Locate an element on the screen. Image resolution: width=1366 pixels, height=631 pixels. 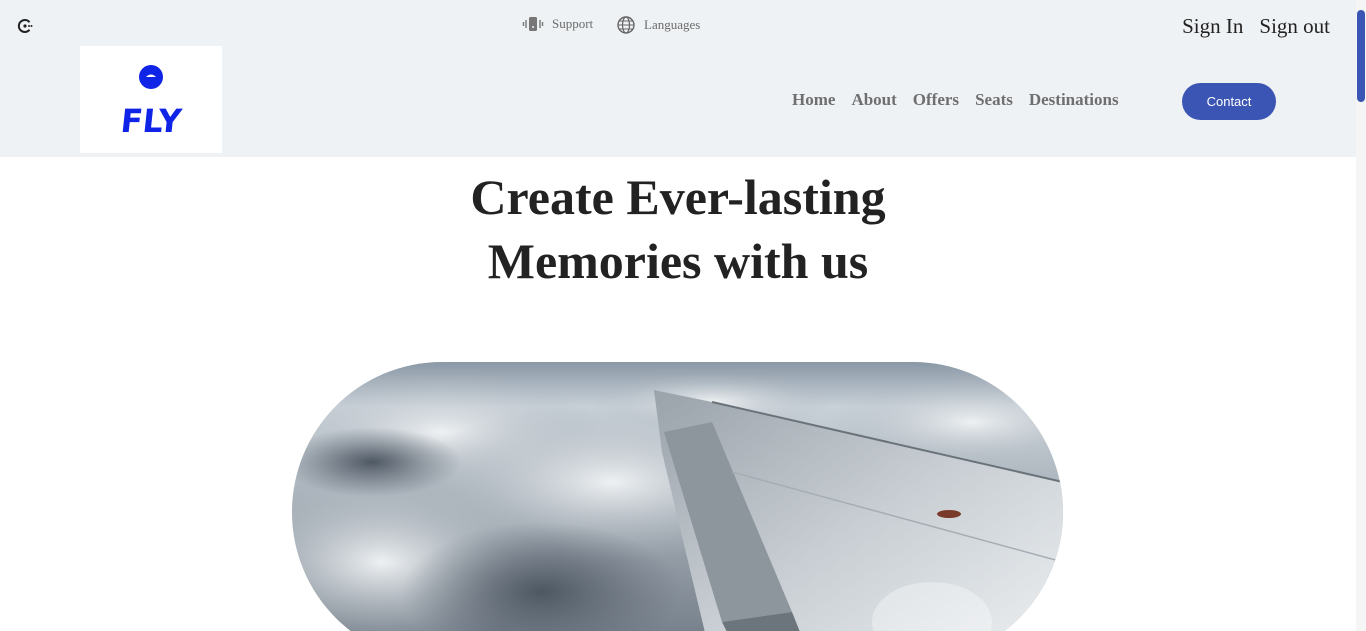
nav-item-seats: Seats is located at coordinates (994, 100).